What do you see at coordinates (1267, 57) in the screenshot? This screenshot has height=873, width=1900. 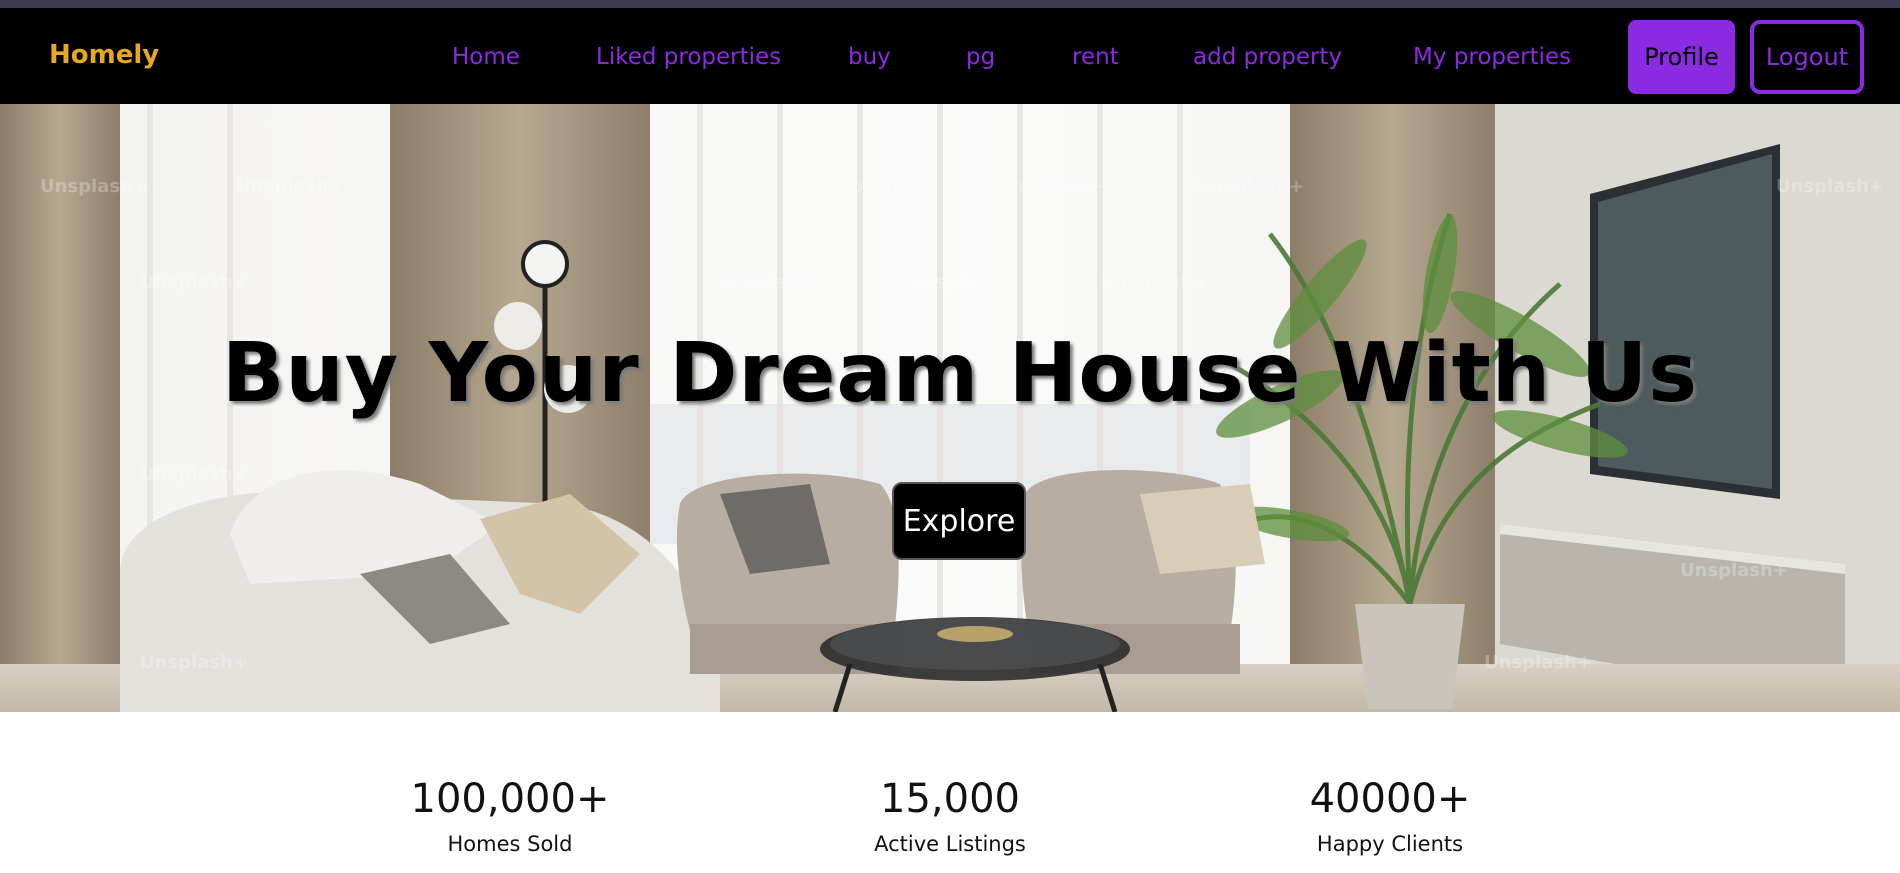 I see `nav-link-add-property: add property` at bounding box center [1267, 57].